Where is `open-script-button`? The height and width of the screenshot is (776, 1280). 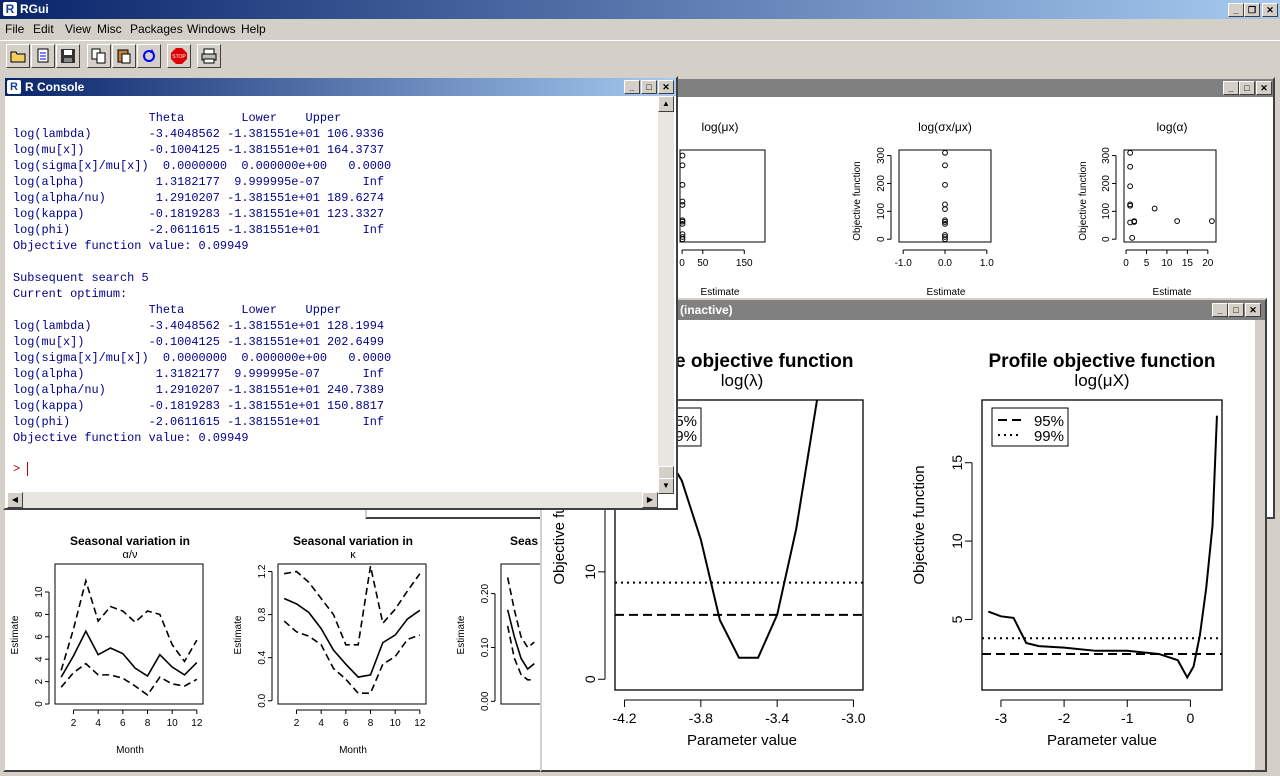 open-script-button is located at coordinates (18, 56).